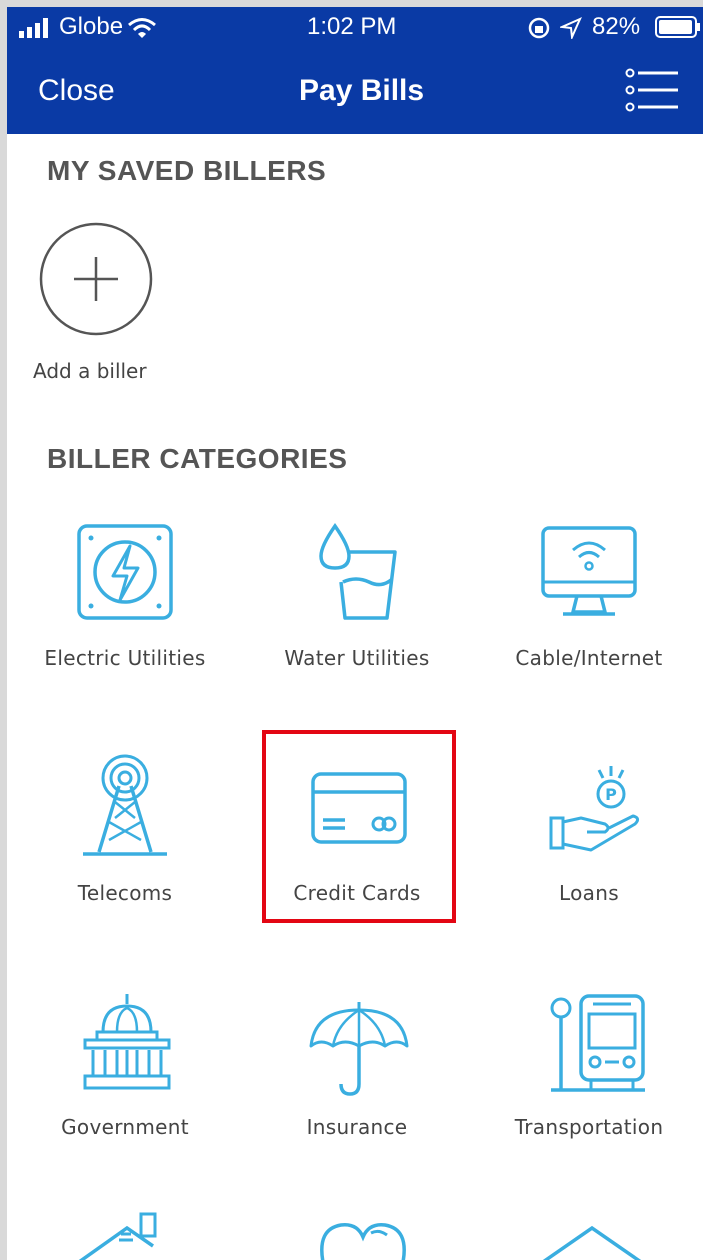 The height and width of the screenshot is (1260, 703). What do you see at coordinates (142, 28) in the screenshot?
I see `wifi-icon` at bounding box center [142, 28].